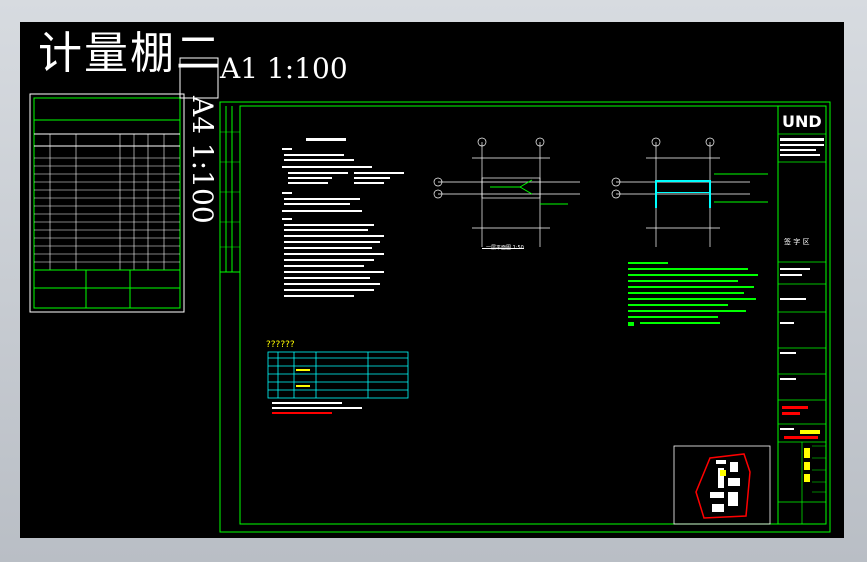 Image resolution: width=867 pixels, height=562 pixels. I want to click on table-title: ??????, so click(280, 345).